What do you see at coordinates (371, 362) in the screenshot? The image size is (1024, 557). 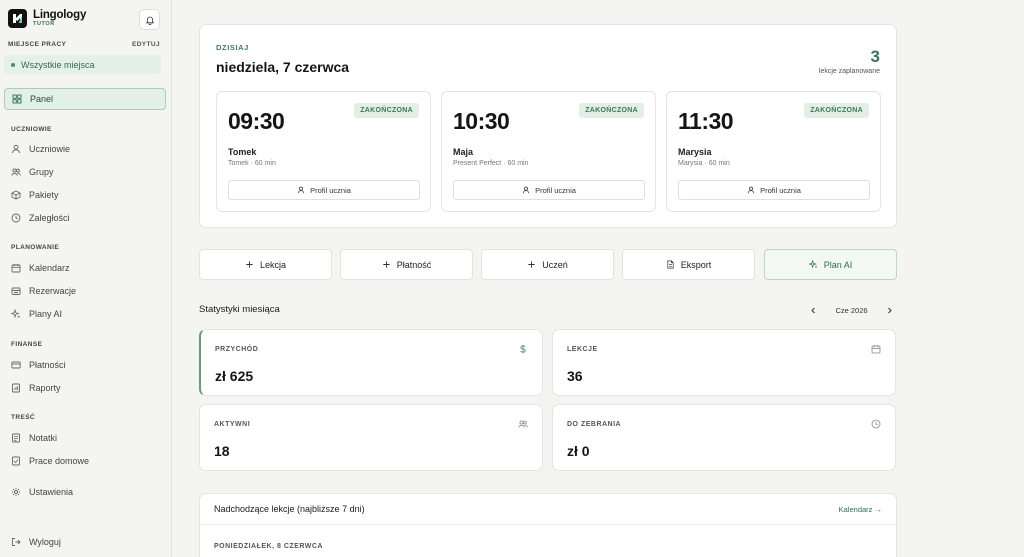 I see `stat-card-revenue: PRZYCHÓD zł 625` at bounding box center [371, 362].